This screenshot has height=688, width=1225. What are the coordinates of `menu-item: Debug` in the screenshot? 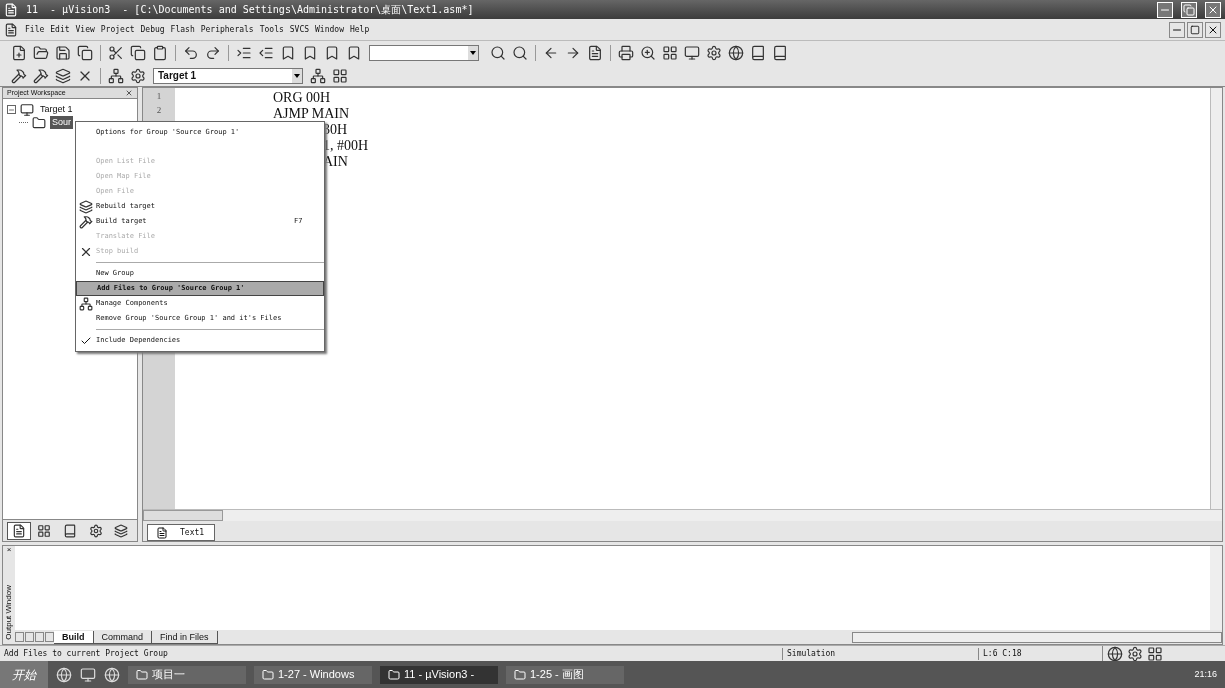 It's located at (152, 29).